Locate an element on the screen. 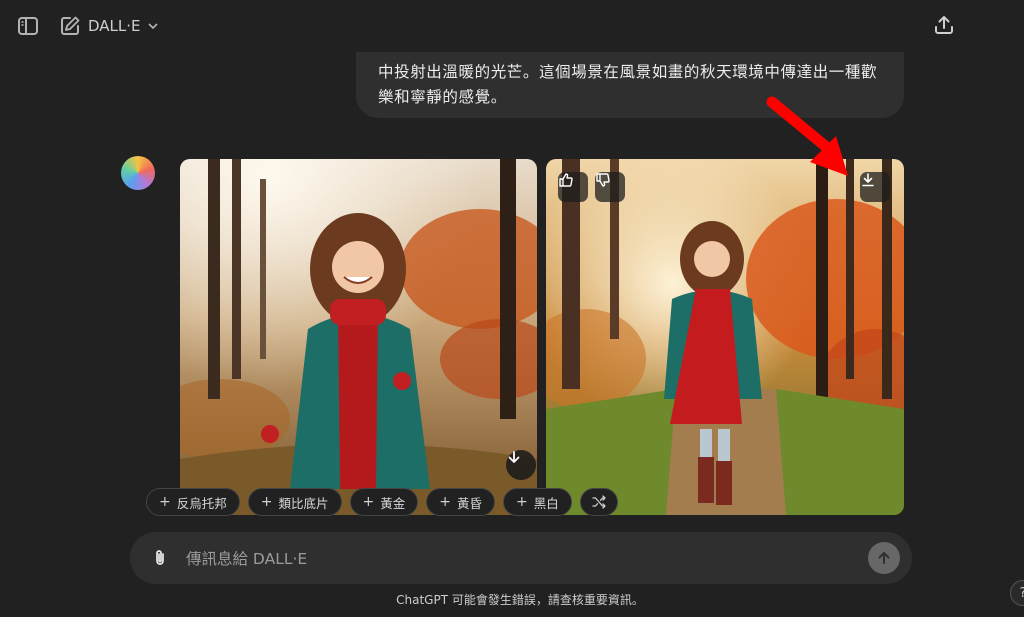  shuffle-icon is located at coordinates (599, 502).